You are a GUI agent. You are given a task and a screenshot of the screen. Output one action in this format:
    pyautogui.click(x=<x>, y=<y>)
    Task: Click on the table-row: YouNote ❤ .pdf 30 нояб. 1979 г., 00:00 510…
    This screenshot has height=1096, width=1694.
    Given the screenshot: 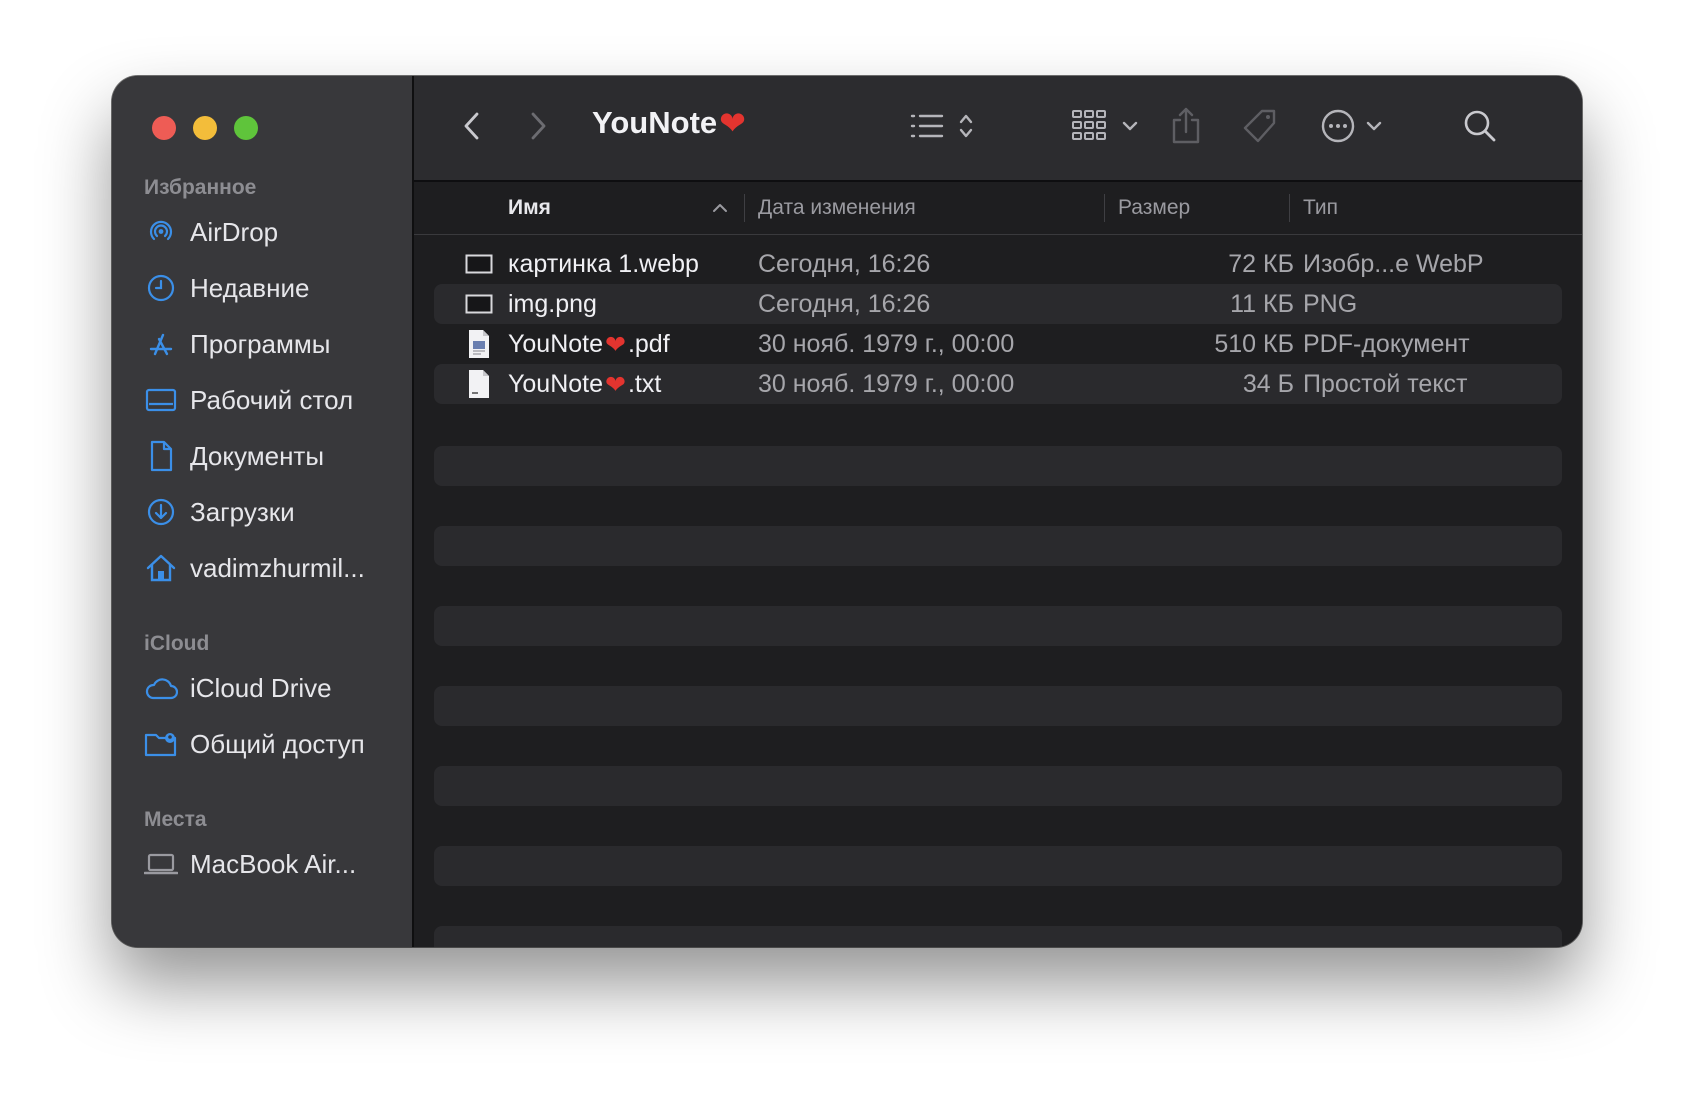 What is the action you would take?
    pyautogui.click(x=998, y=344)
    